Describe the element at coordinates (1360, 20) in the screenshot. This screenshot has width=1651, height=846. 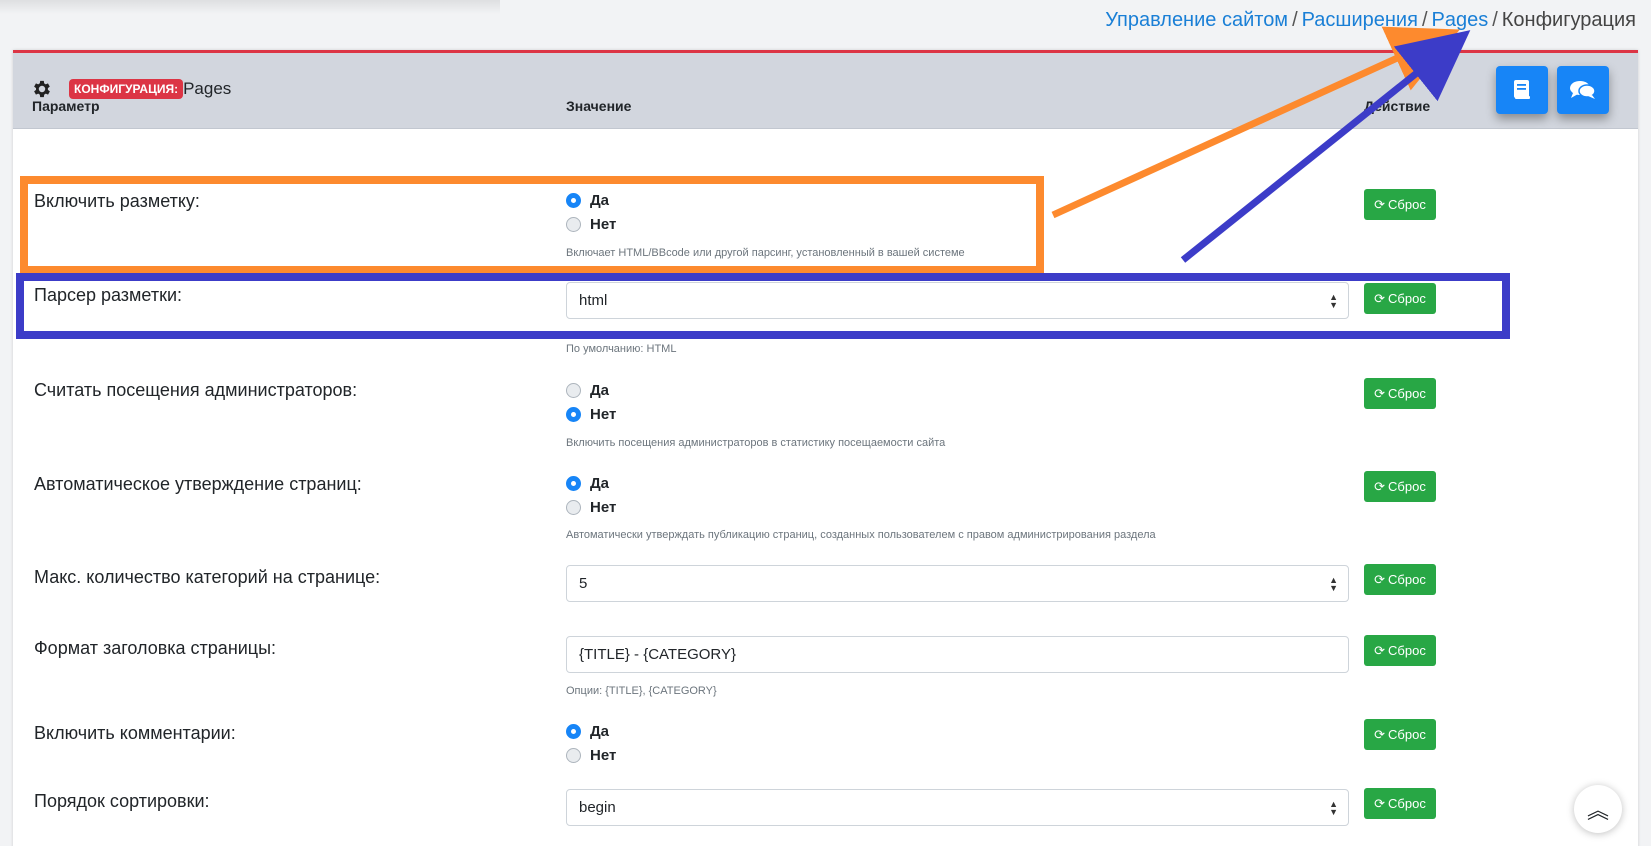
I see `breadcrumb-extensions: Расширения` at that location.